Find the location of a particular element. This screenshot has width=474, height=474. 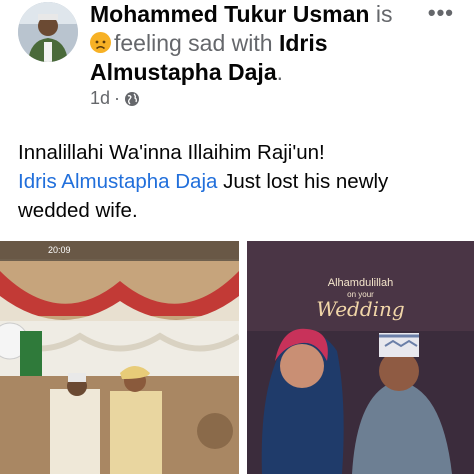

feeling-text: feeling sad with is located at coordinates (193, 43).